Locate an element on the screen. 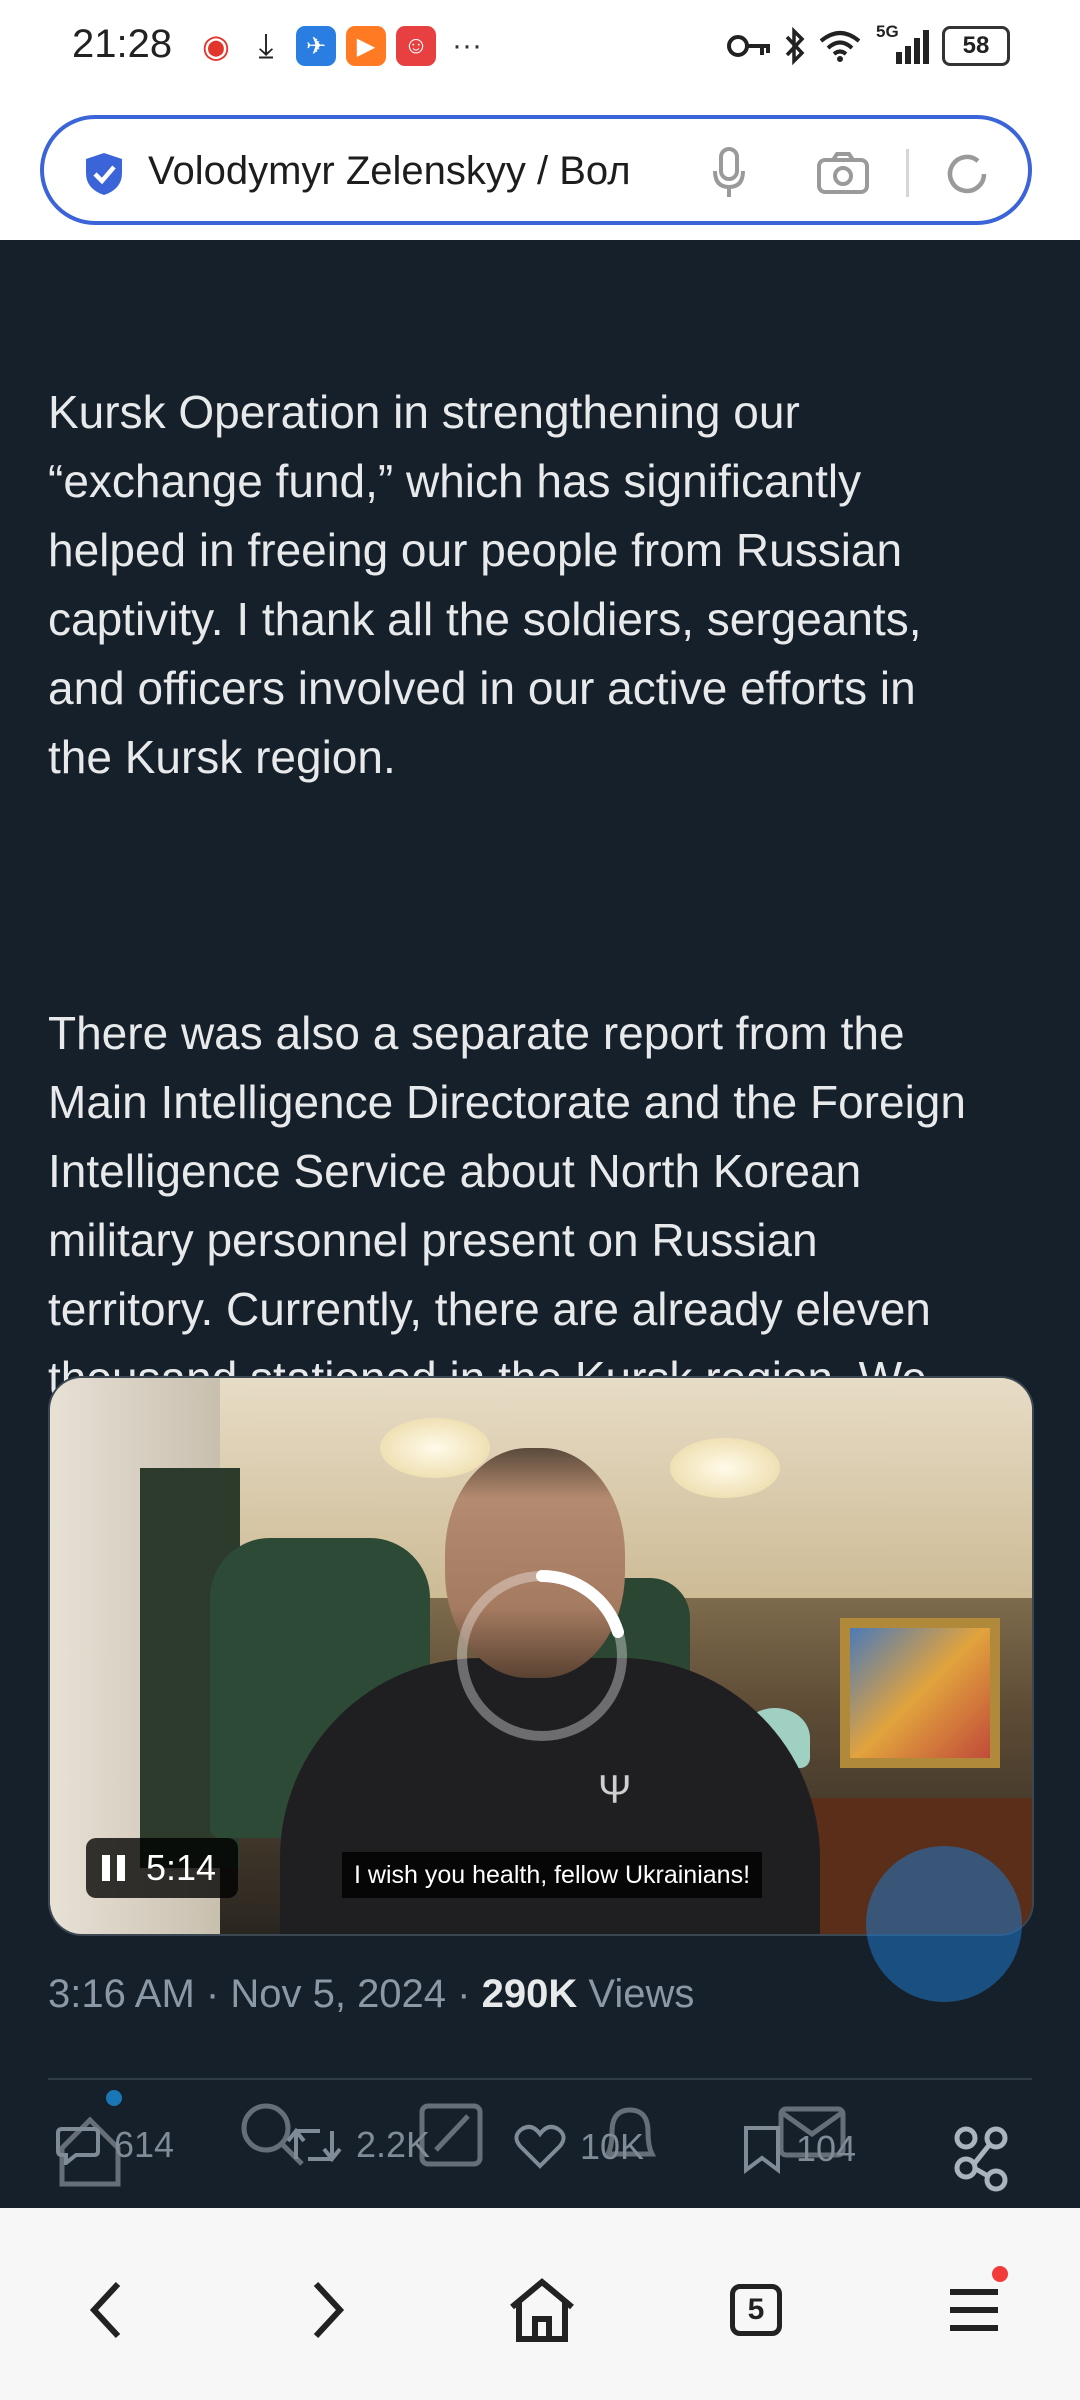 This screenshot has width=1080, height=2400. forward-button is located at coordinates (328, 2310).